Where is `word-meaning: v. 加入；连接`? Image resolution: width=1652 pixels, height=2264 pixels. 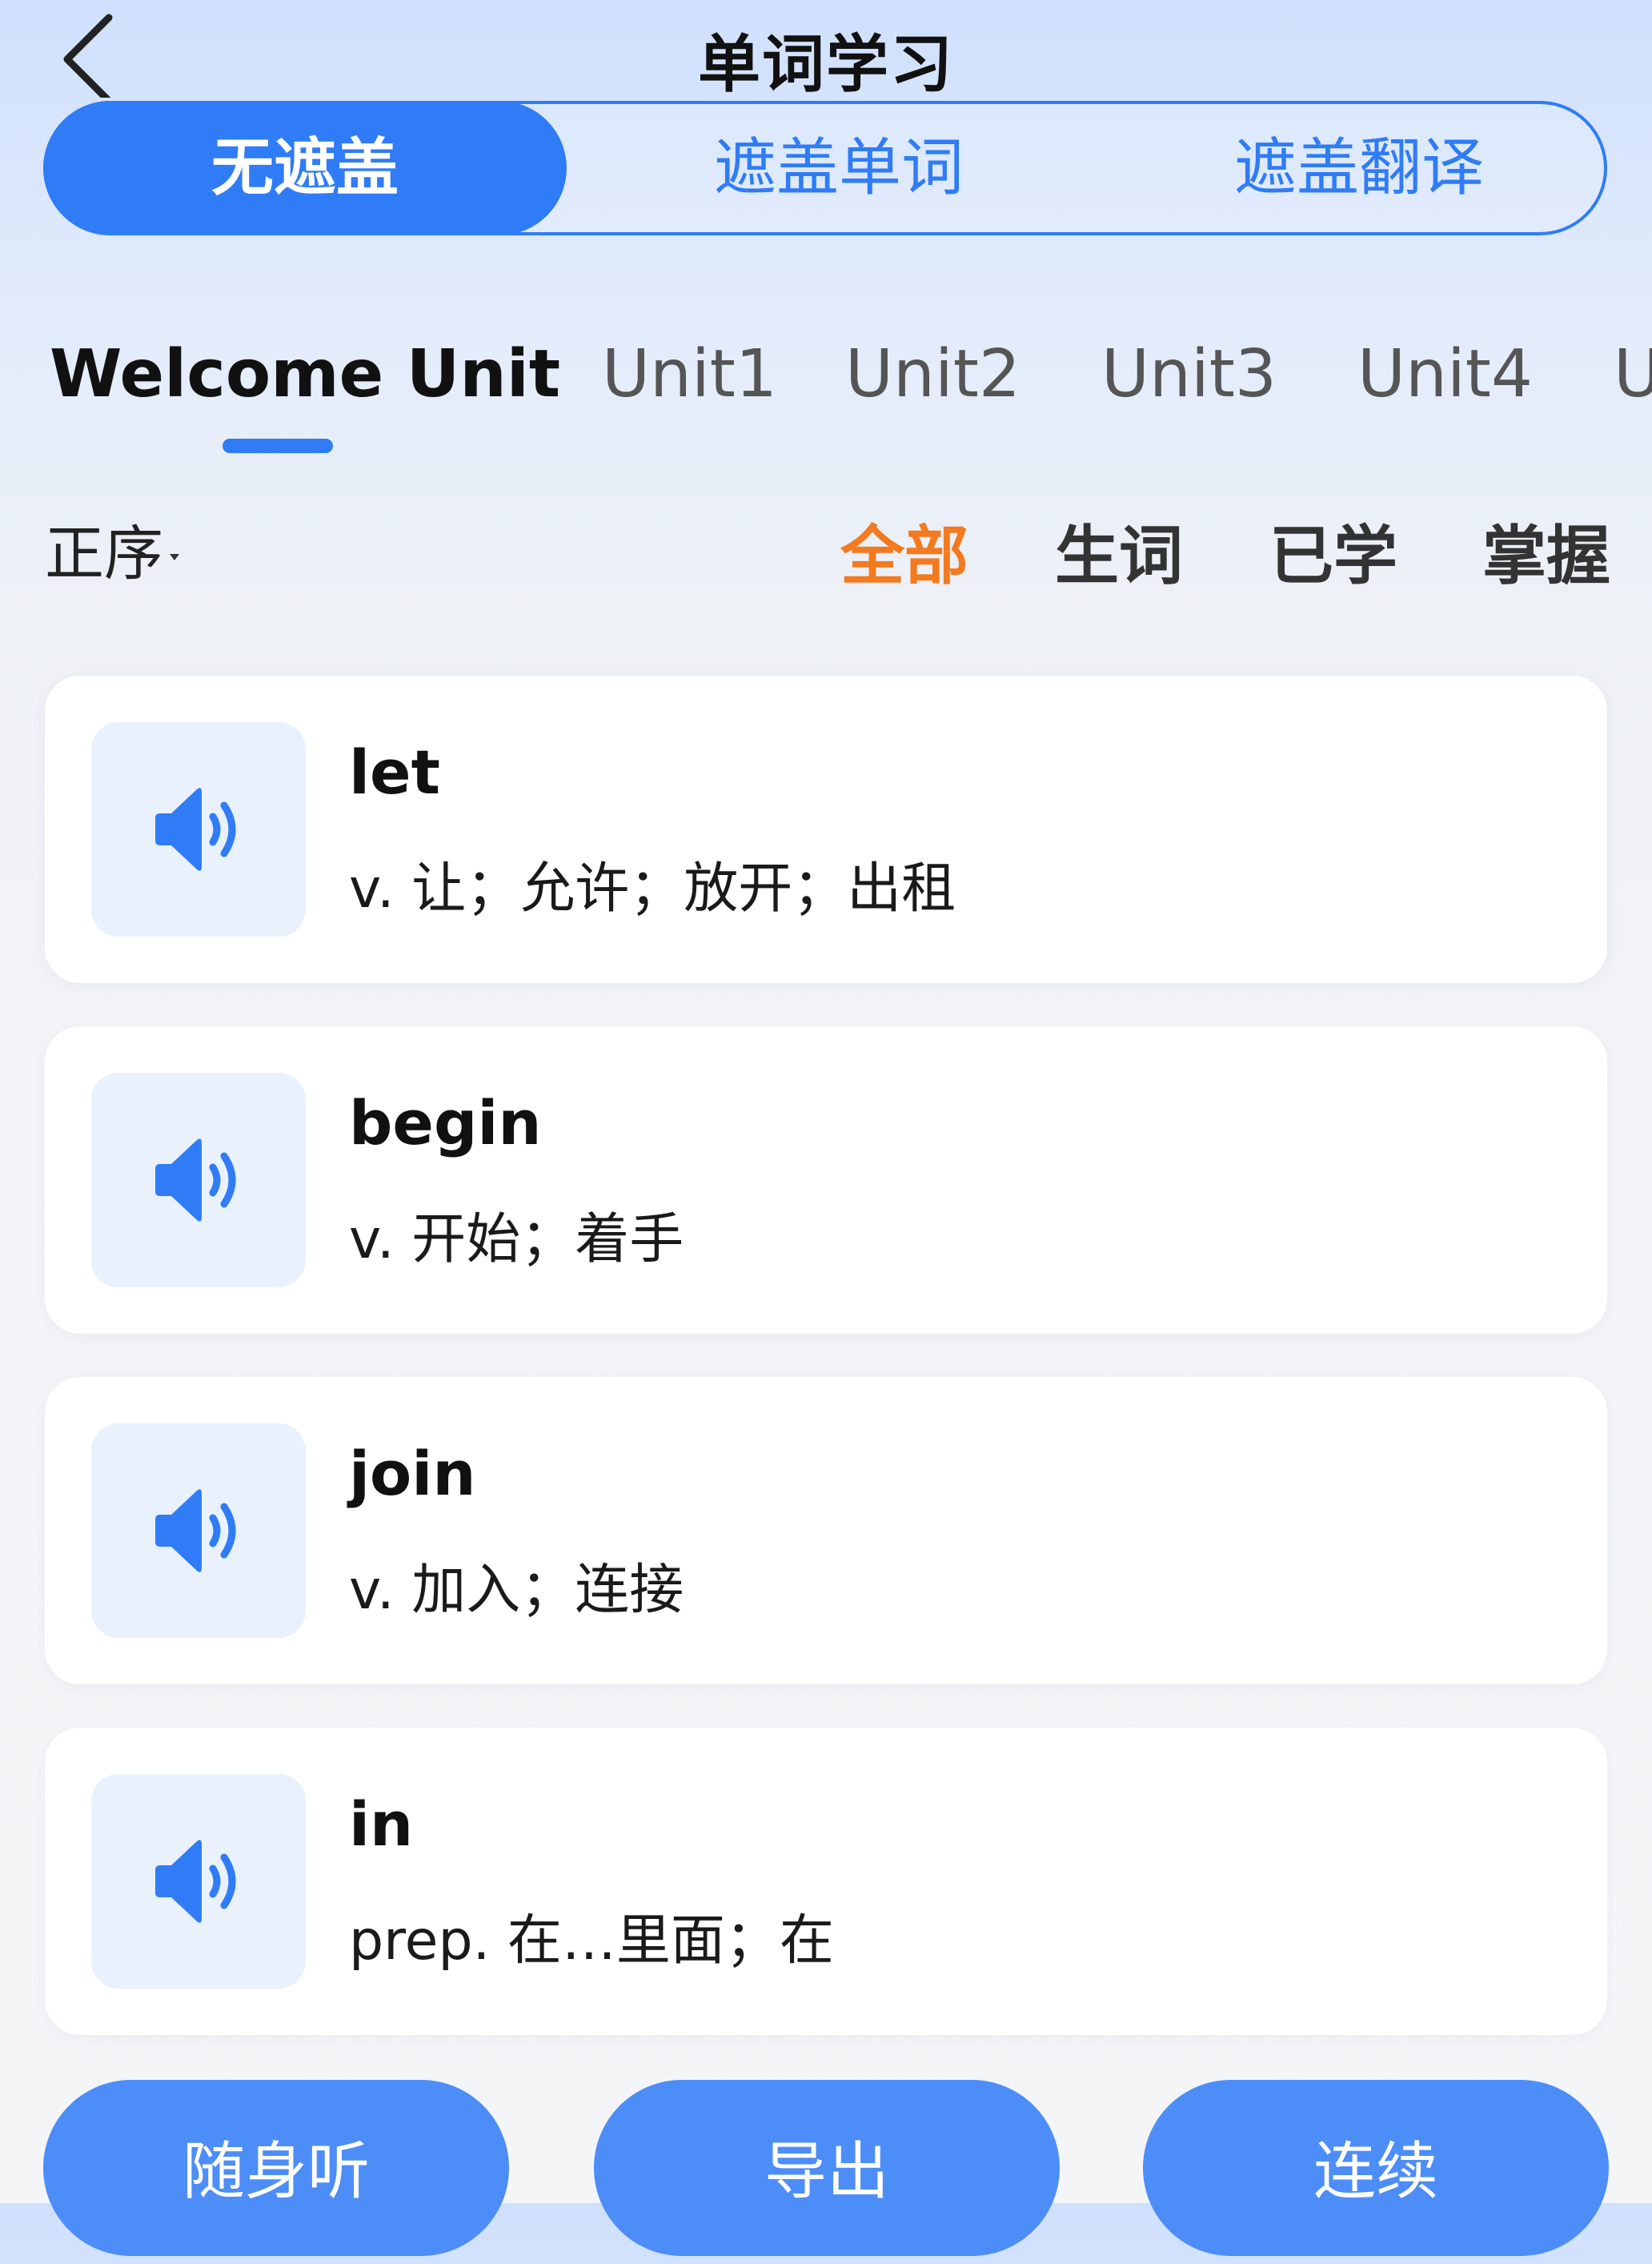
word-meaning: v. 加入；连接 is located at coordinates (516, 1590).